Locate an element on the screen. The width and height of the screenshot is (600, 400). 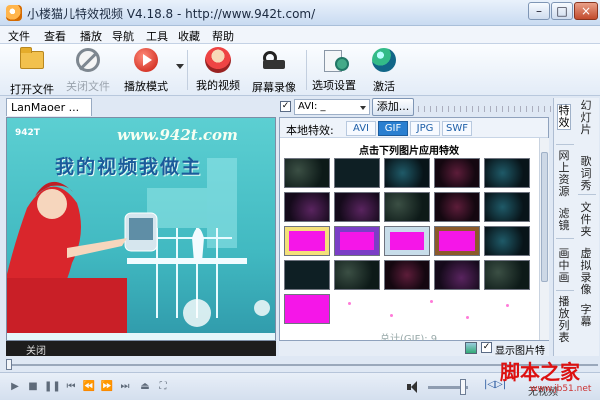
volume-icon is located at coordinates (414, 387).